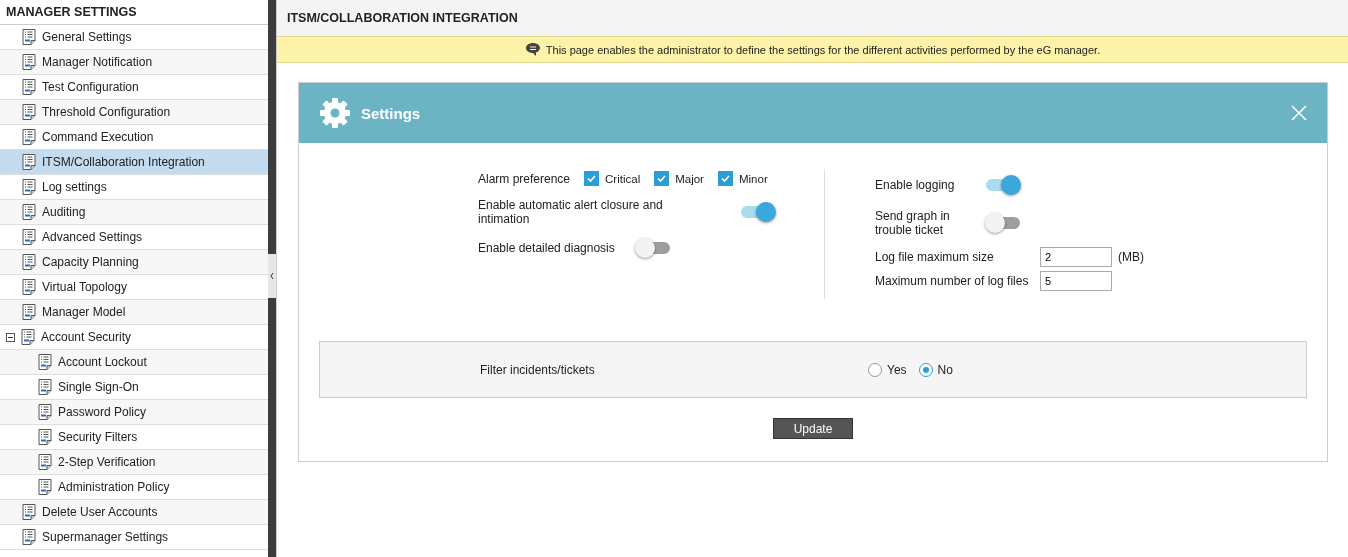 Image resolution: width=1348 pixels, height=557 pixels. What do you see at coordinates (134, 412) in the screenshot?
I see `sidebar-item: Password Policy` at bounding box center [134, 412].